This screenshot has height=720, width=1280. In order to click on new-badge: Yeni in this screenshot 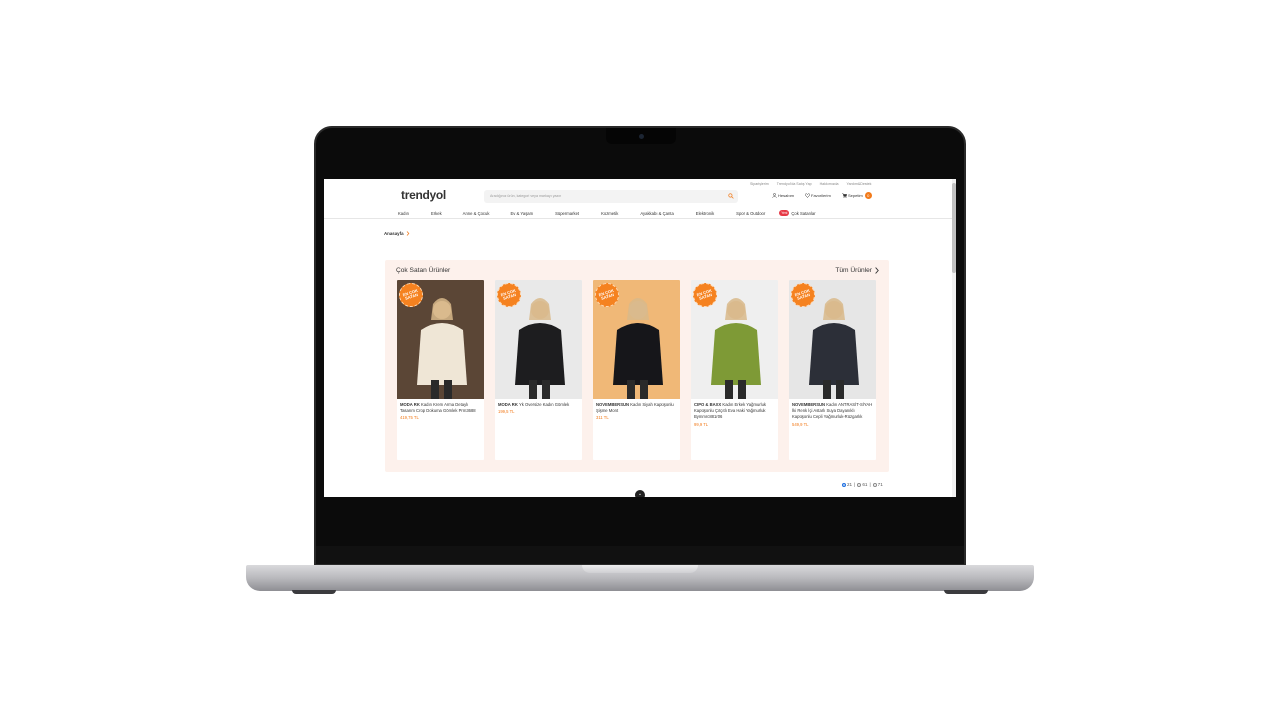, I will do `click(784, 213)`.